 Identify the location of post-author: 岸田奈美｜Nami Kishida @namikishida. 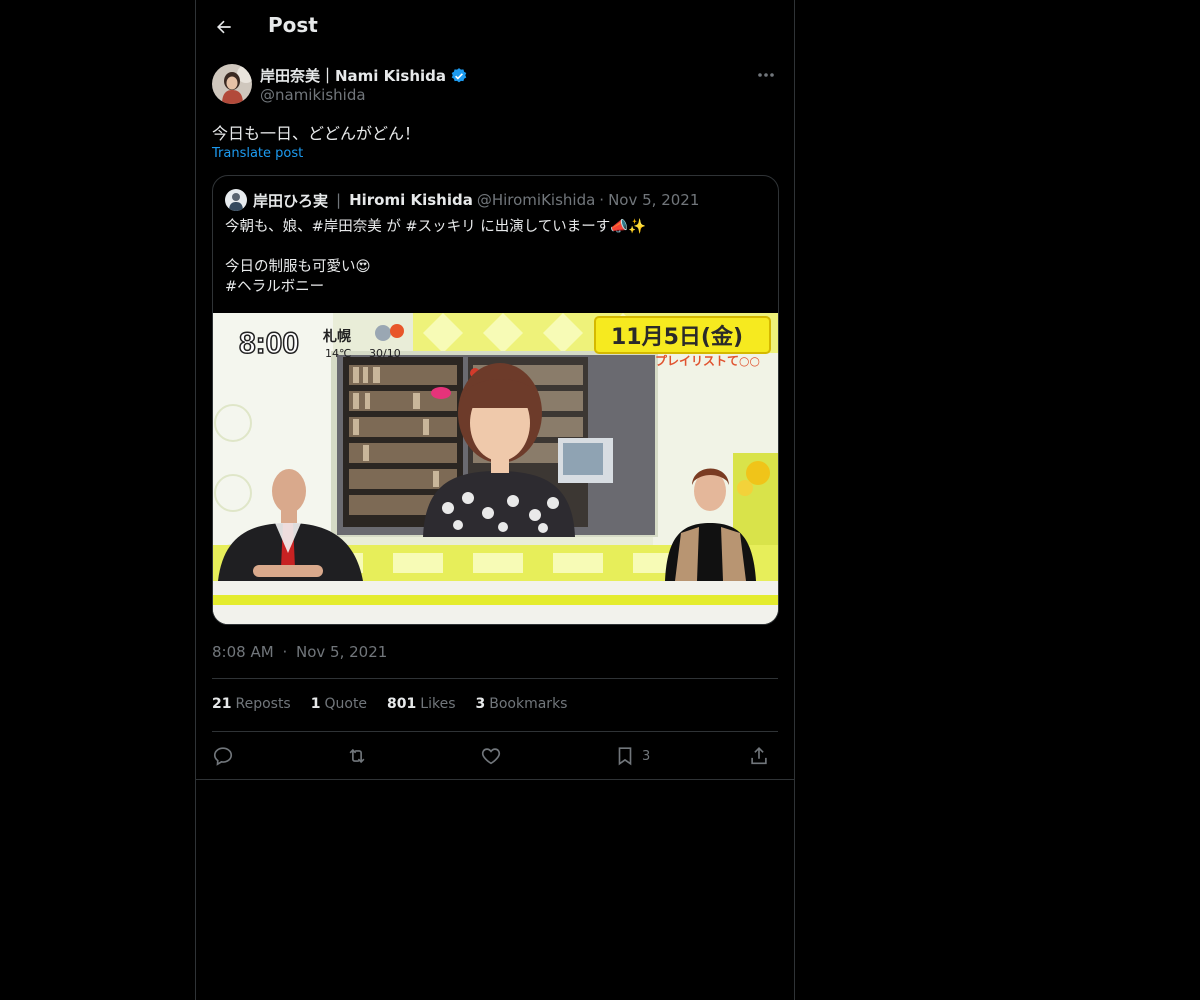
(495, 86).